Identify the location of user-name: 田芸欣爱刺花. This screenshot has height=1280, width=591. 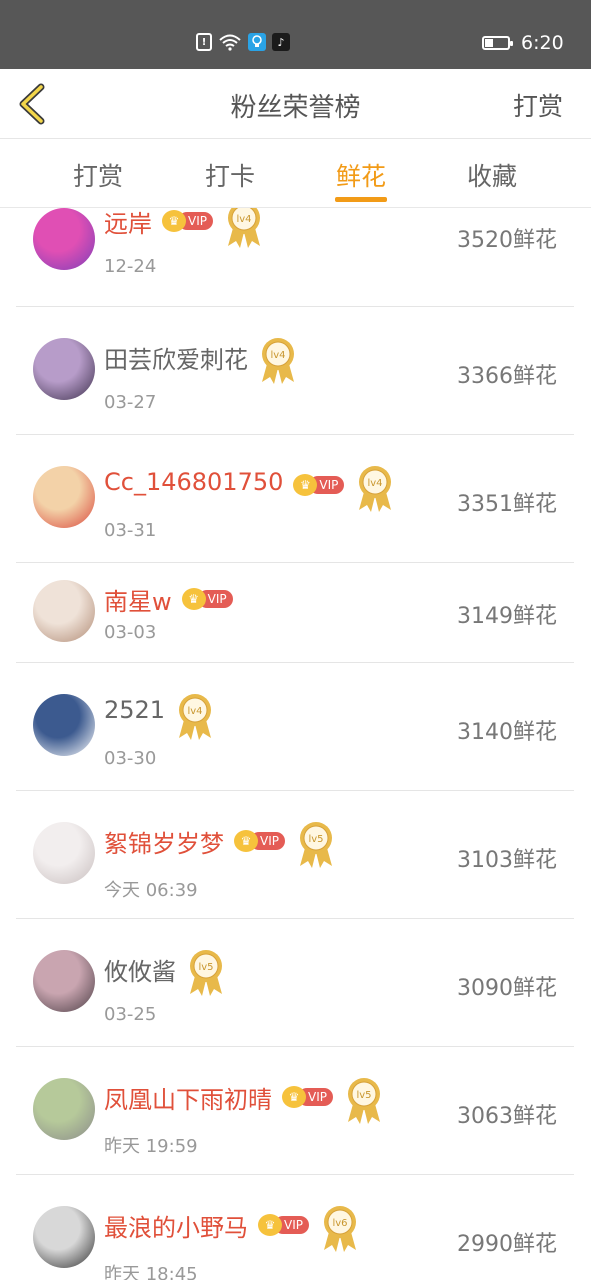
(176, 357).